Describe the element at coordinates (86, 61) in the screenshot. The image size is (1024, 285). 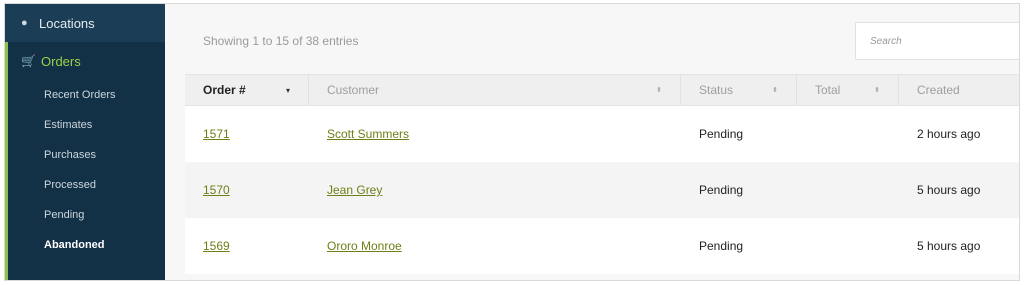
I see `sidebar-item-orders: 🛒 Orders` at that location.